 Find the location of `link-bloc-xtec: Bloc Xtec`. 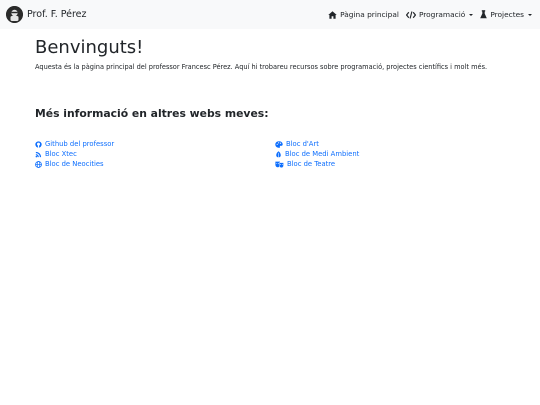

link-bloc-xtec: Bloc Xtec is located at coordinates (74, 154).